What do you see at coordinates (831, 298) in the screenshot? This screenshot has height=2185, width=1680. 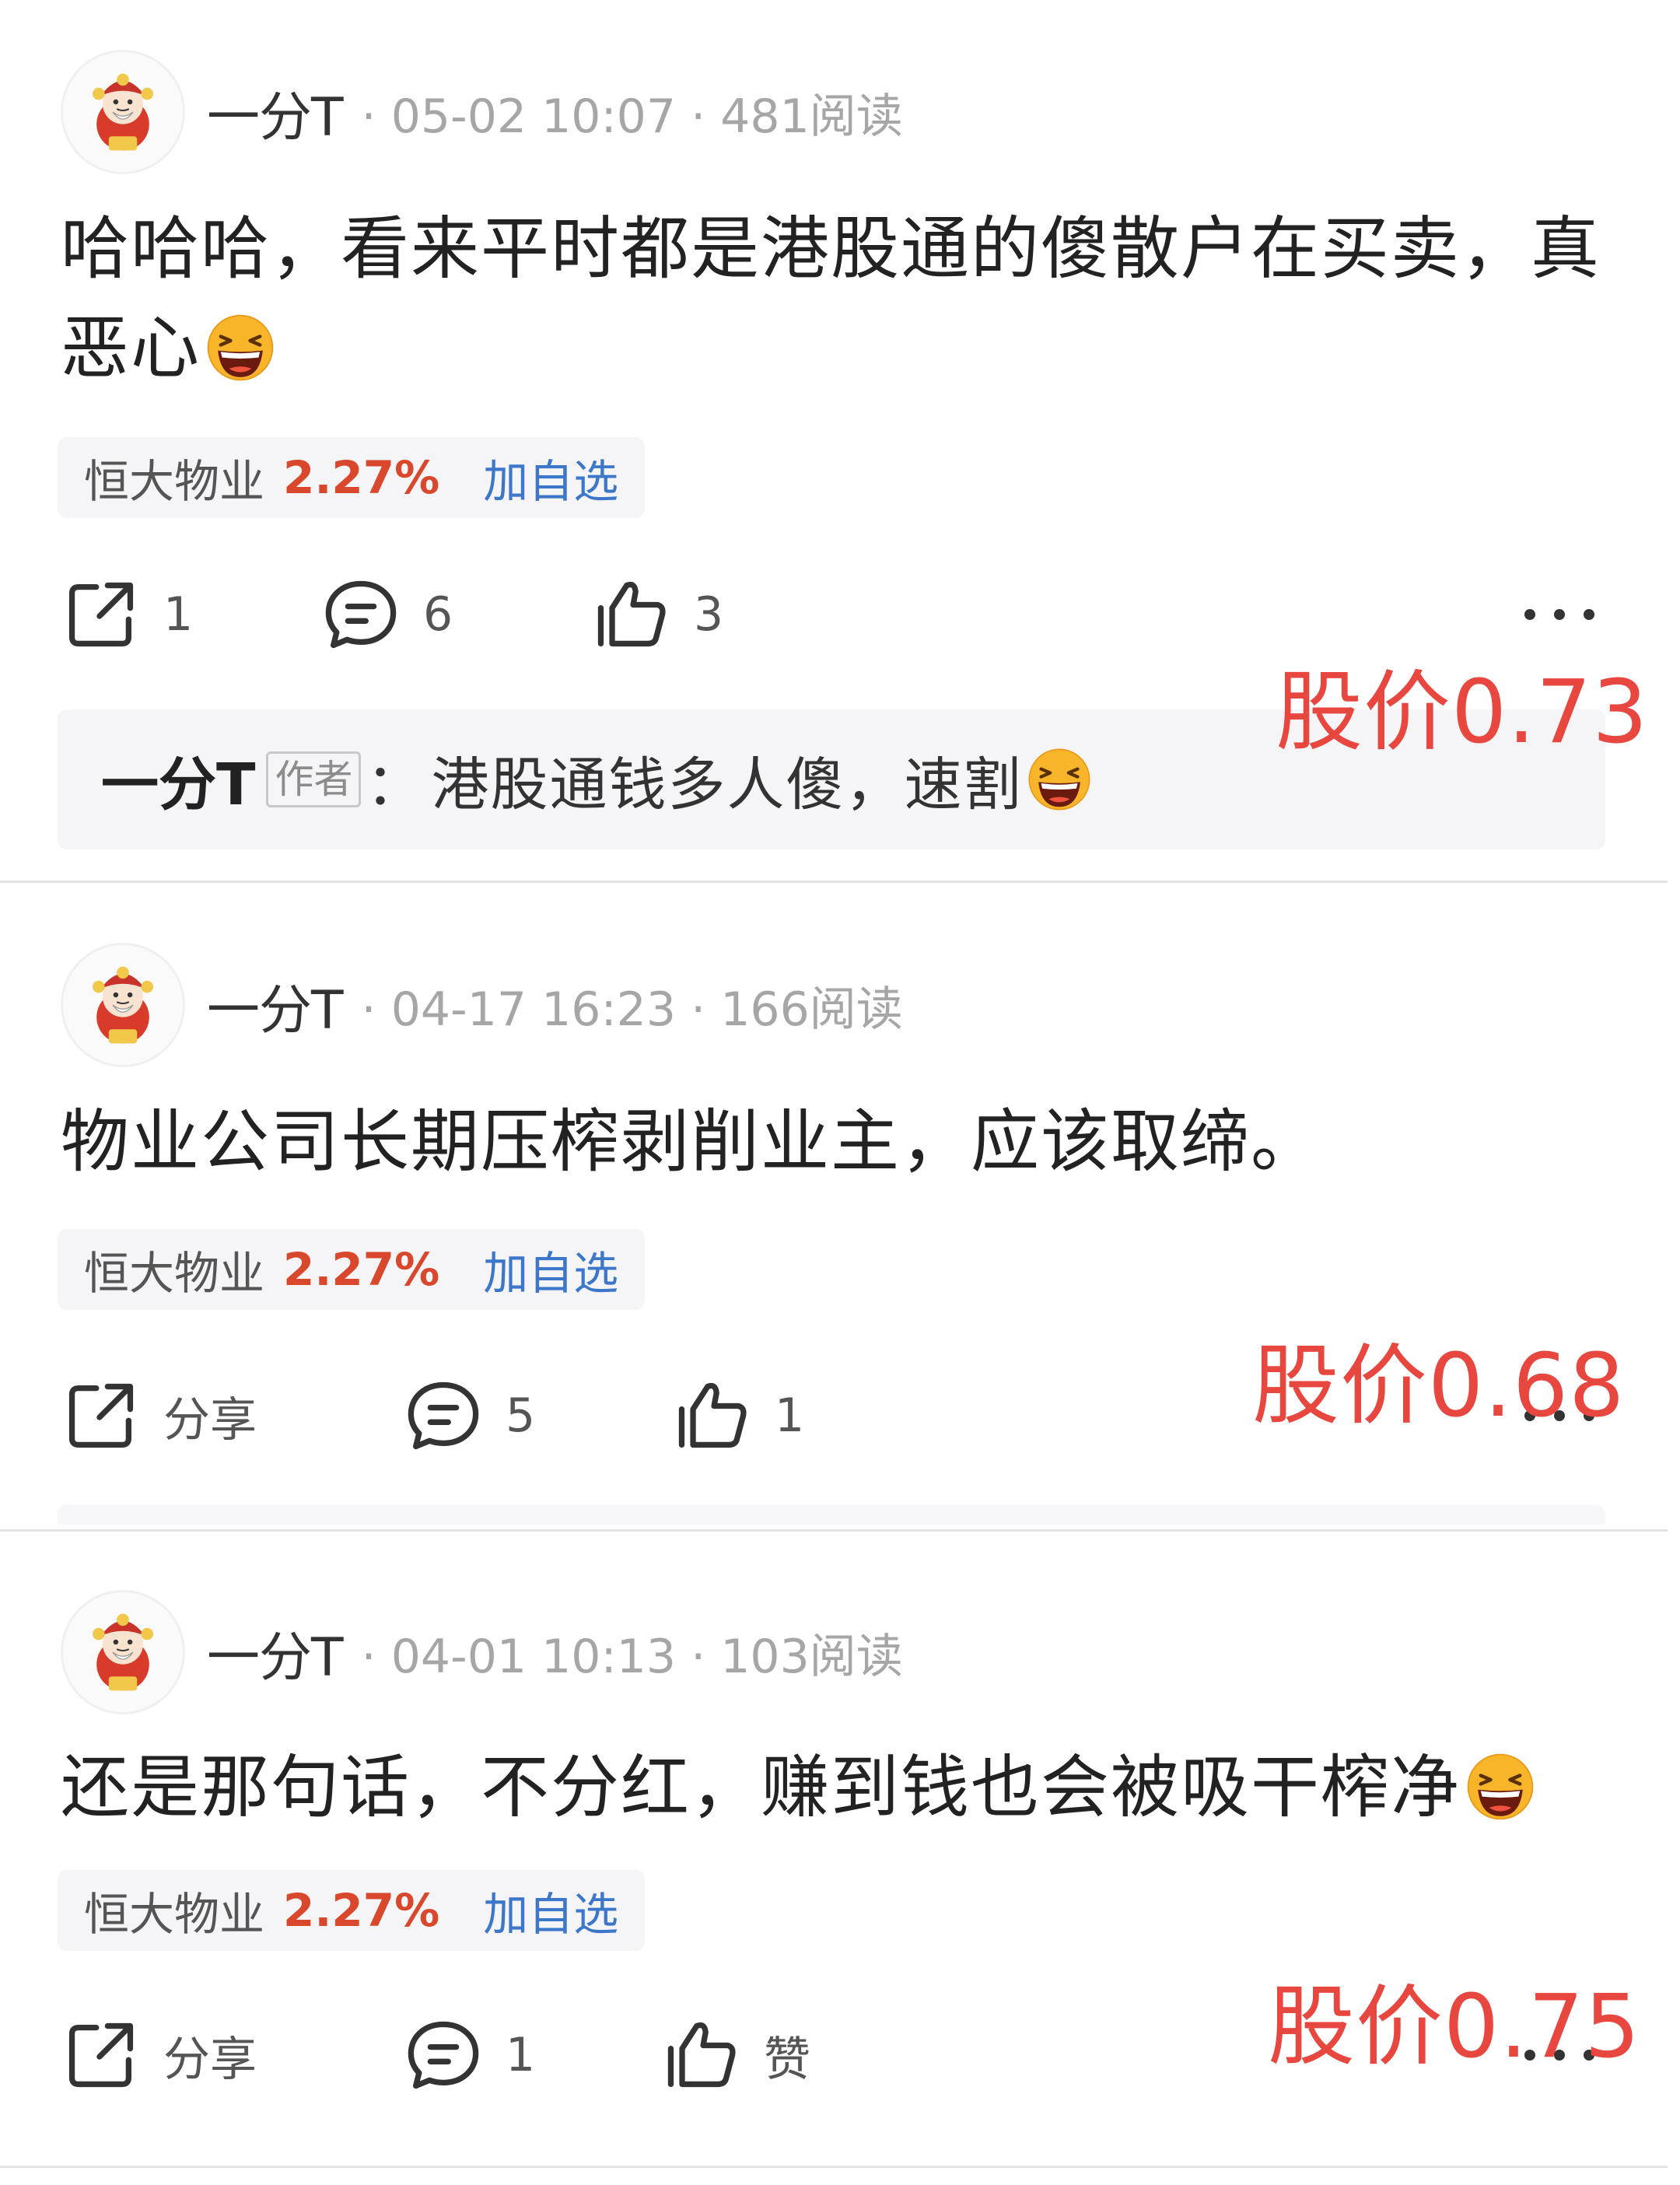 I see `post-text: 哈哈哈，看来平时都是港股通的傻散户在买卖，真恶心` at bounding box center [831, 298].